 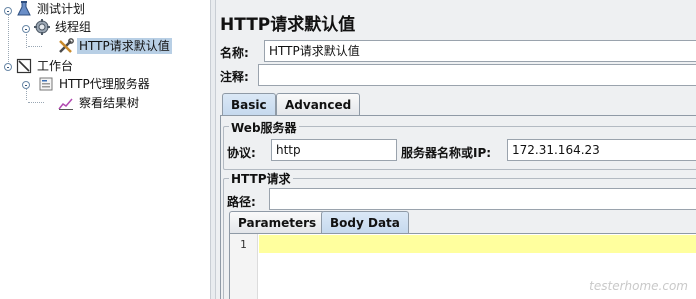 What do you see at coordinates (66, 103) in the screenshot?
I see `results-tree-chart-icon` at bounding box center [66, 103].